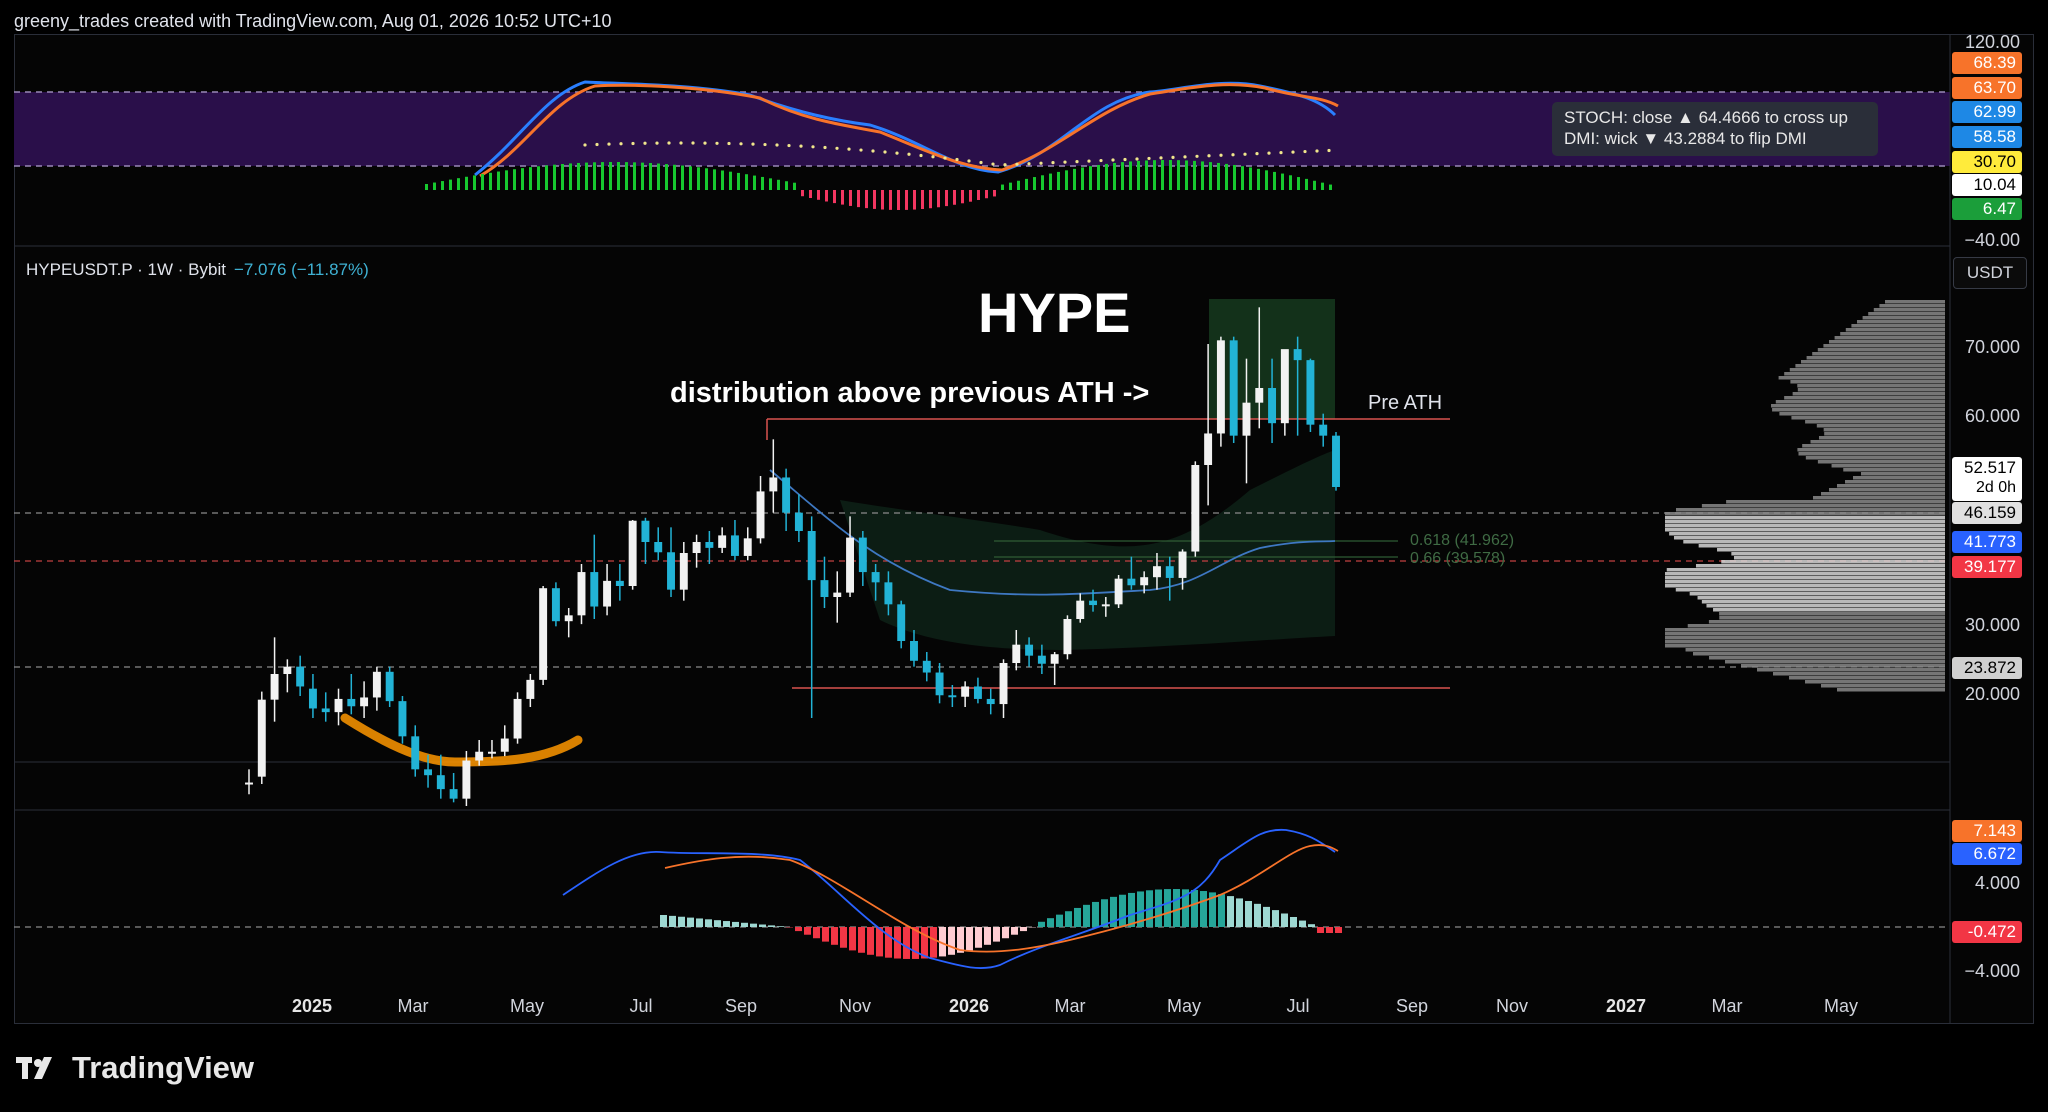 This screenshot has height=1112, width=2048. What do you see at coordinates (163, 1067) in the screenshot?
I see `tradingview-brand: TradingView` at bounding box center [163, 1067].